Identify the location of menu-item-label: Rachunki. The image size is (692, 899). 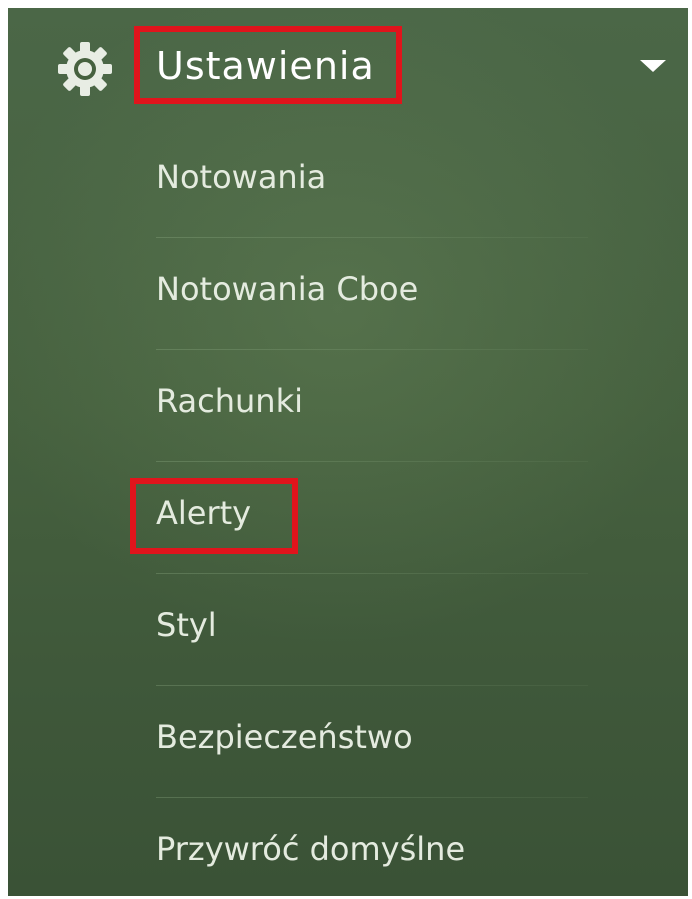
(229, 401).